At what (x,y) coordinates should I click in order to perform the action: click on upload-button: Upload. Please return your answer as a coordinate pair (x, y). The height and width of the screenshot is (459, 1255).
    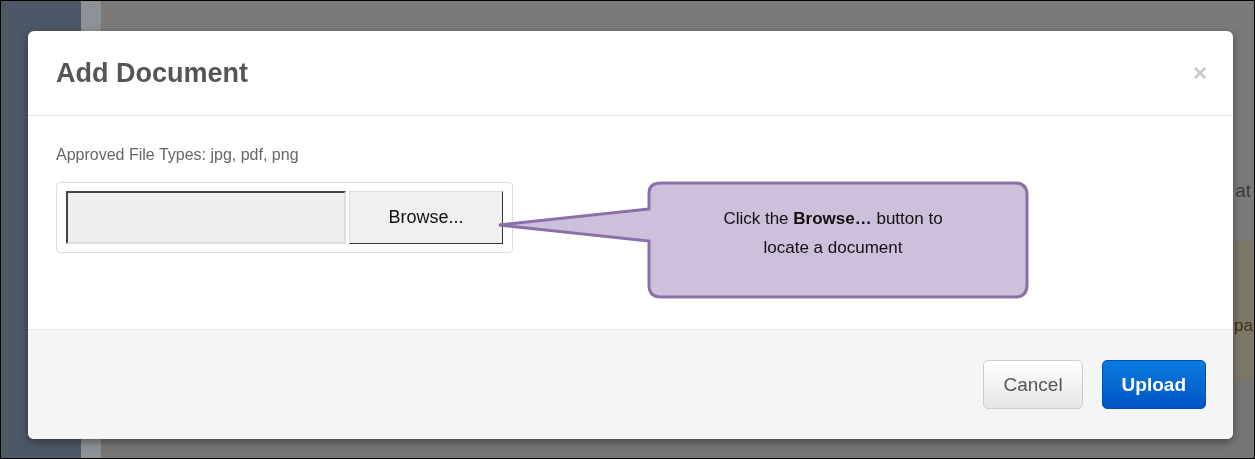
    Looking at the image, I should click on (1153, 384).